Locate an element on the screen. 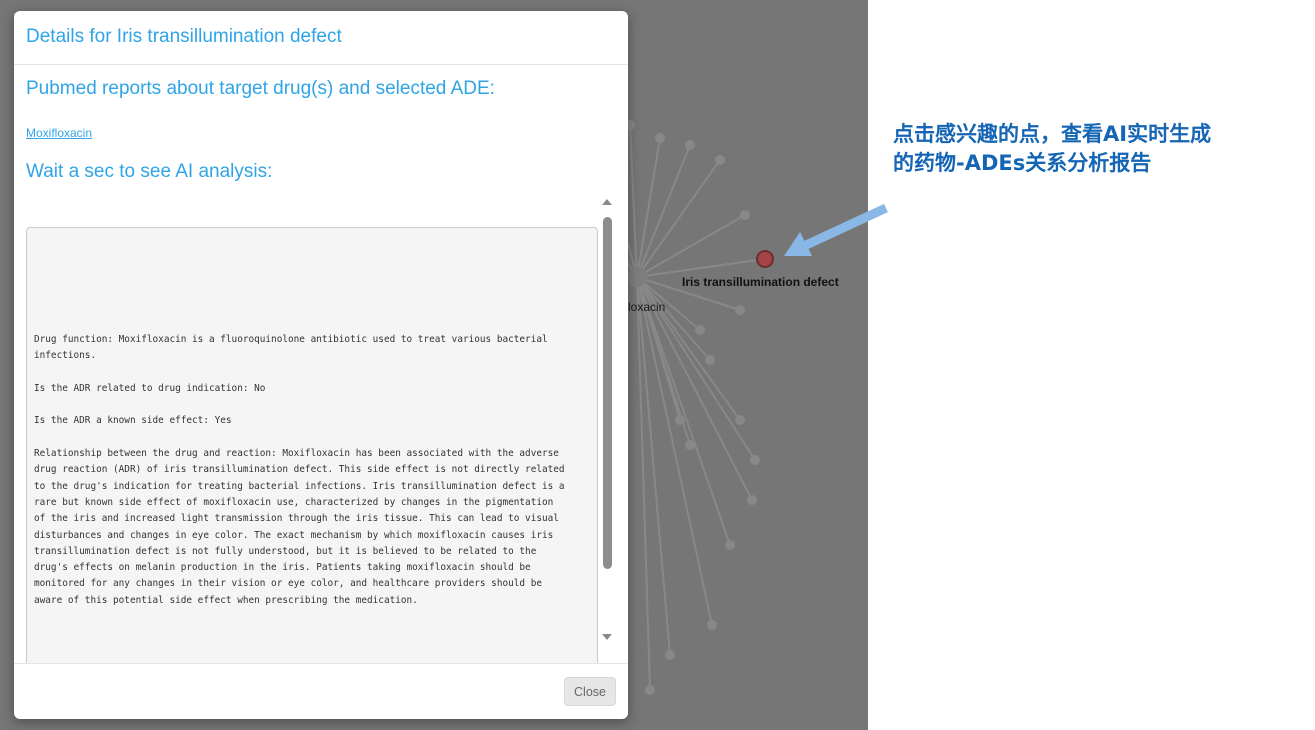 This screenshot has height=730, width=1315. modal-footer: Close is located at coordinates (321, 691).